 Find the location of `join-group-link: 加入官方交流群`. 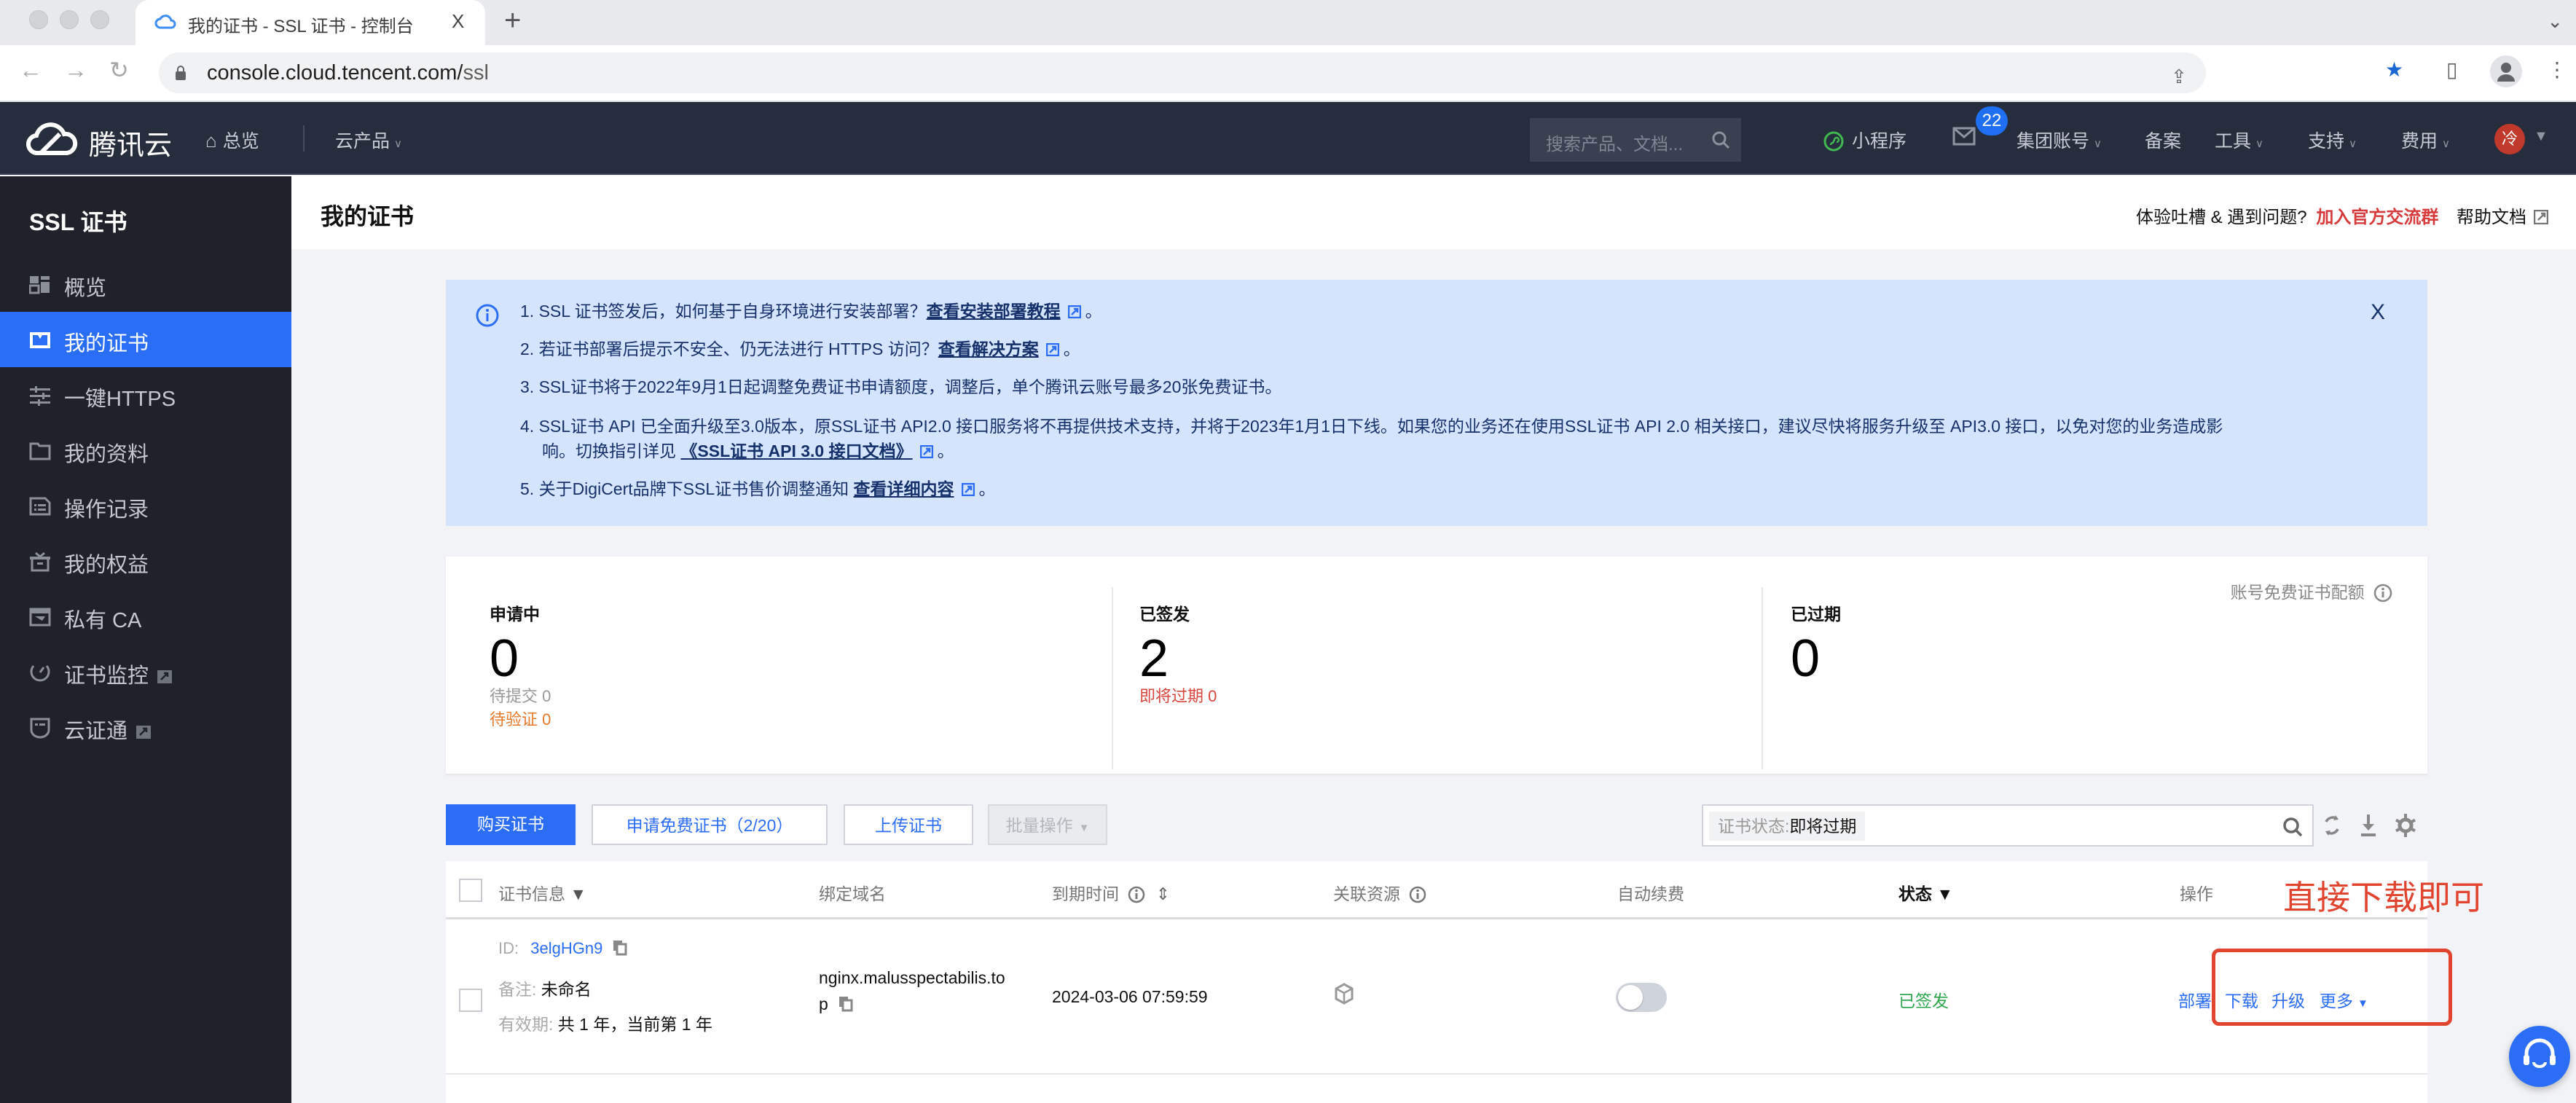

join-group-link: 加入官方交流群 is located at coordinates (2377, 217).